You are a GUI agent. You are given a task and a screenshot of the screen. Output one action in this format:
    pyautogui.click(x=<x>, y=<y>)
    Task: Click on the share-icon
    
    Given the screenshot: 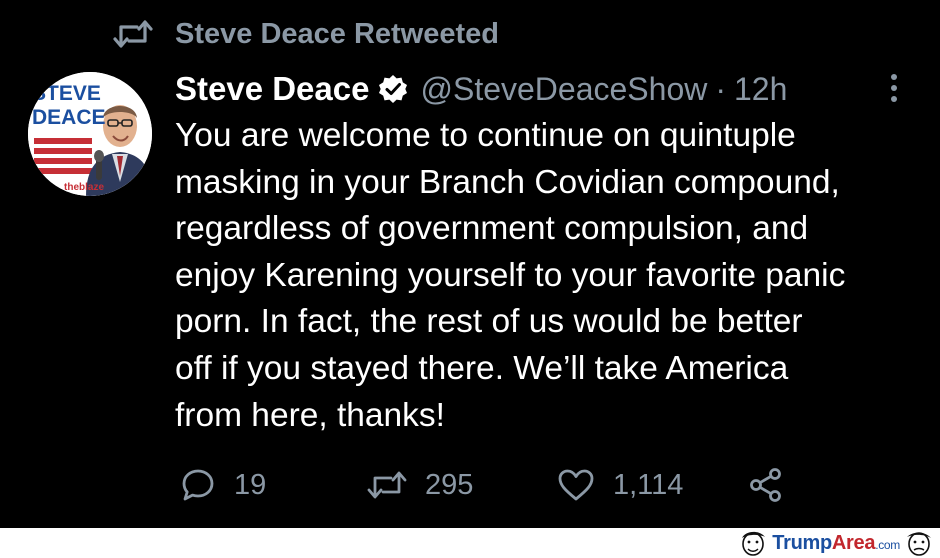 What is the action you would take?
    pyautogui.click(x=765, y=485)
    